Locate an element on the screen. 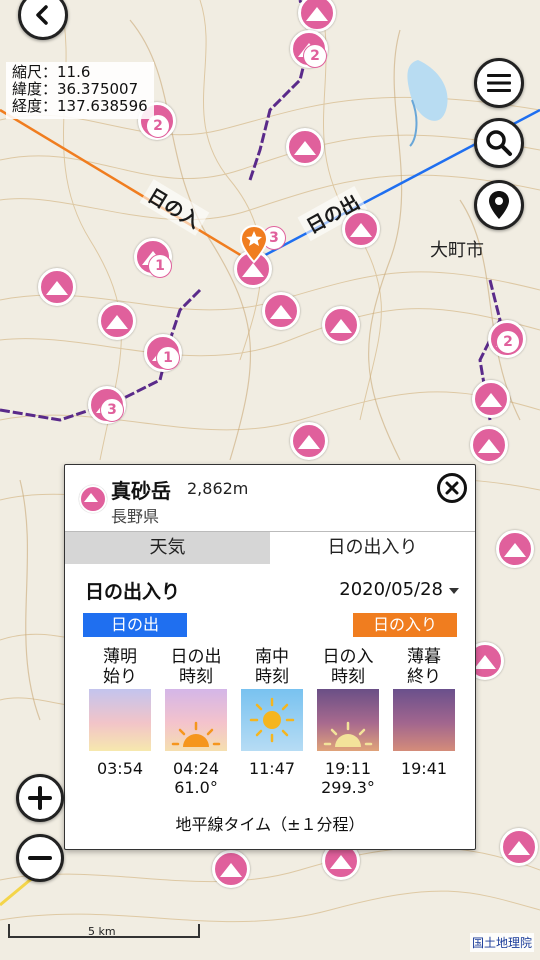 This screenshot has width=540, height=960. sunset-icon is located at coordinates (348, 720).